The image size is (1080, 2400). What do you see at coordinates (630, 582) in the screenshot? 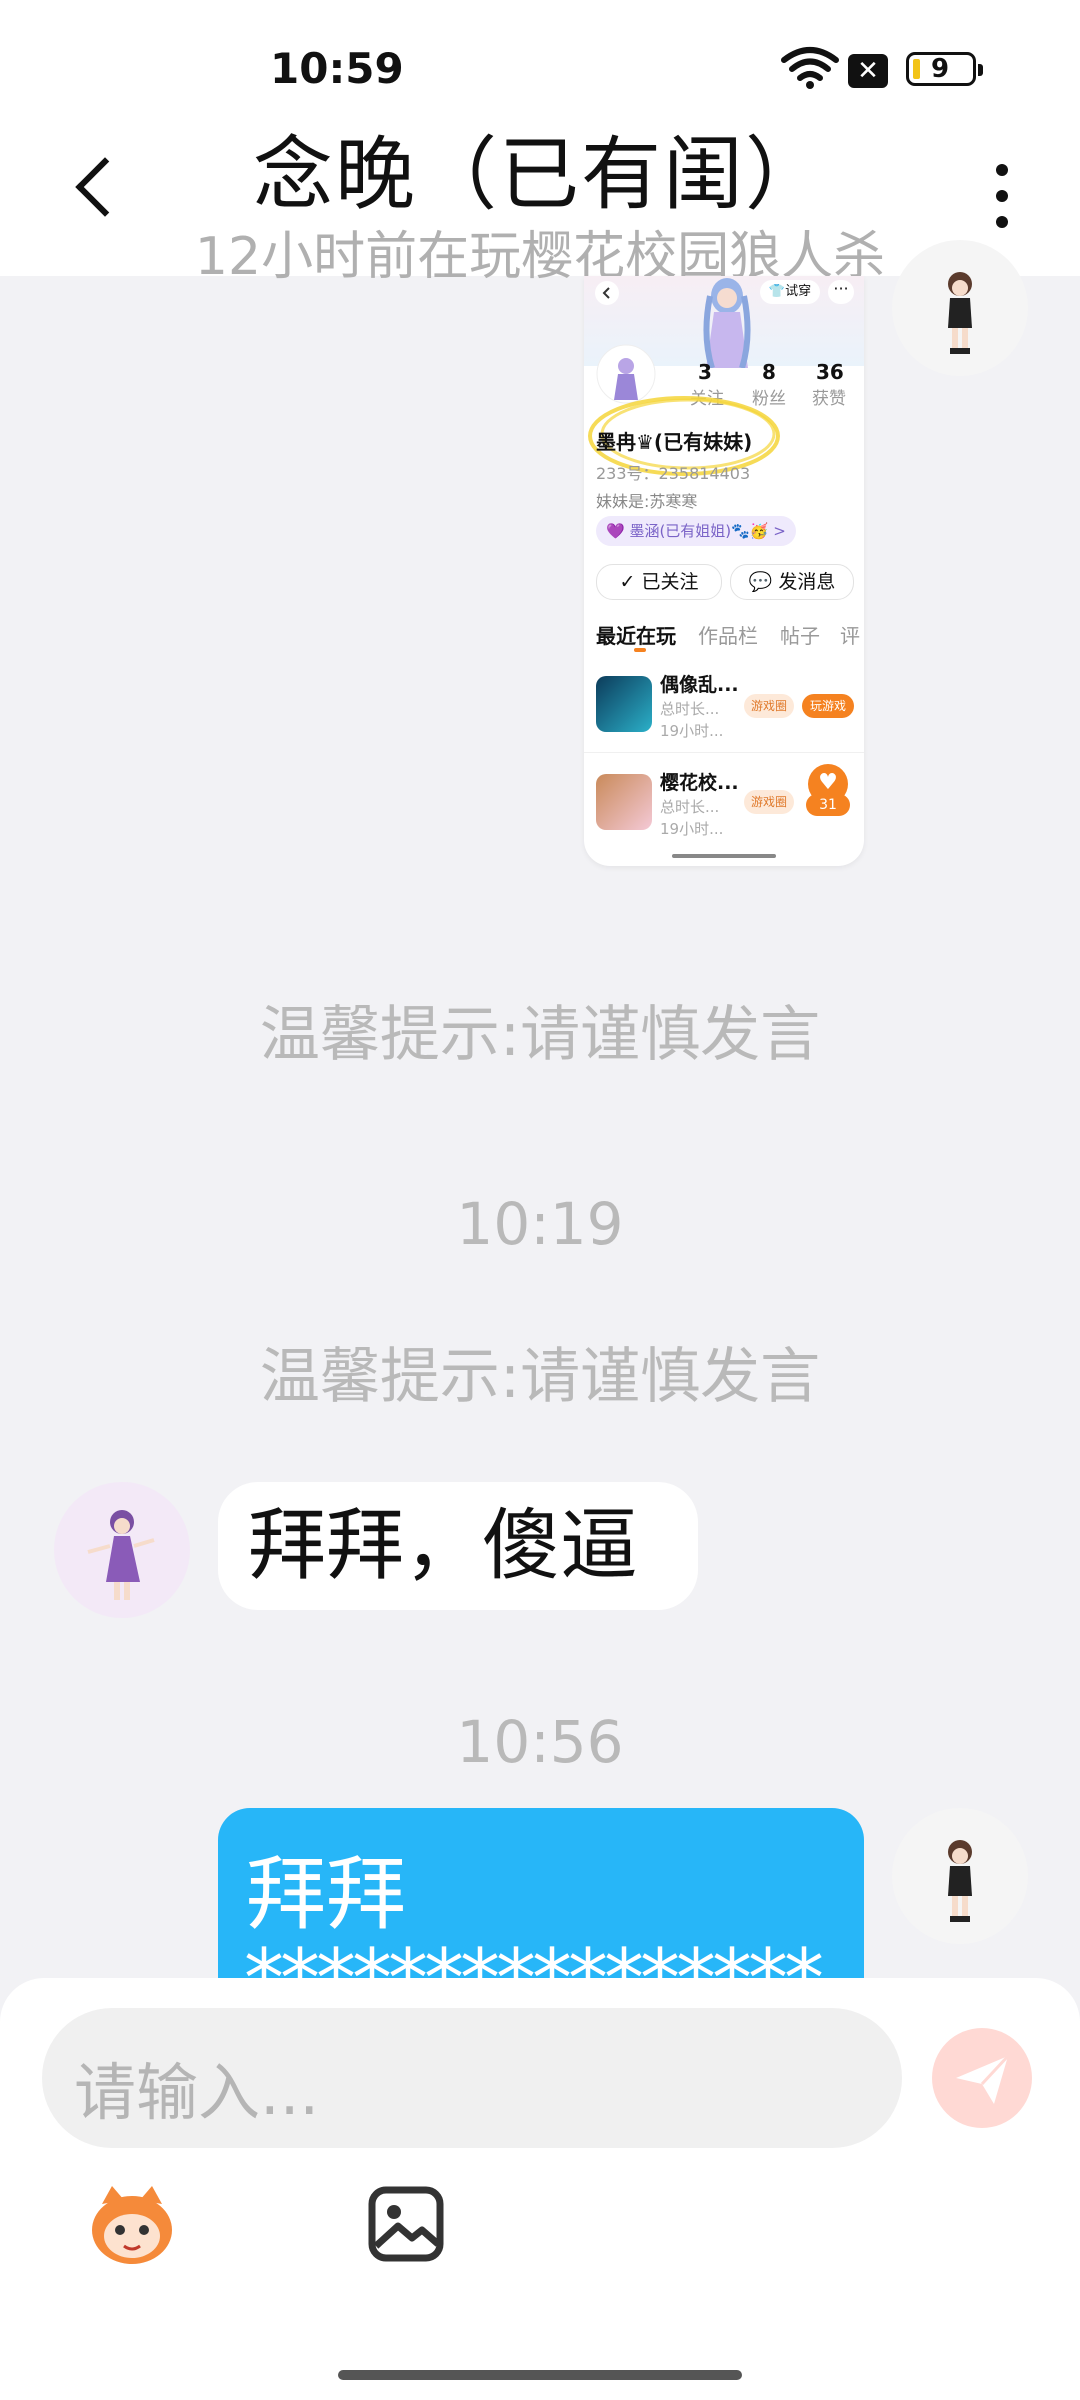
I see `check-icon: ✓` at bounding box center [630, 582].